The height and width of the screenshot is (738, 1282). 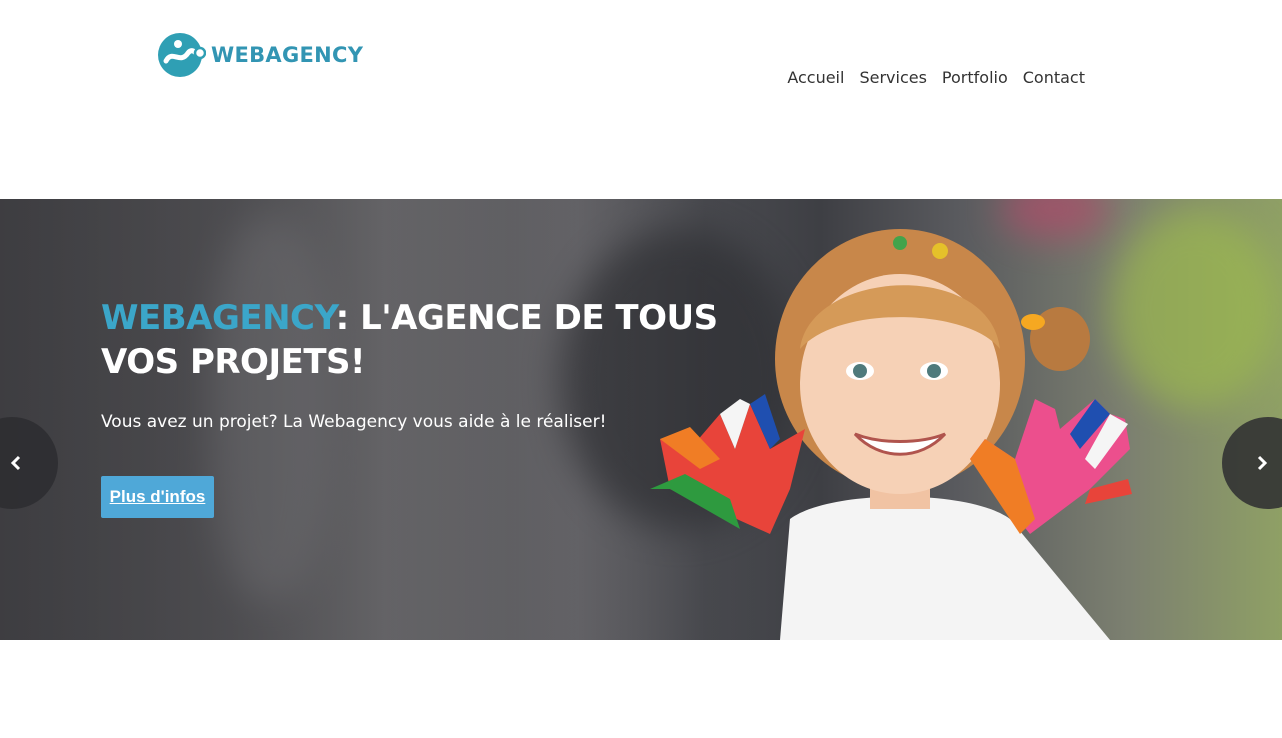 What do you see at coordinates (218, 318) in the screenshot?
I see `hero-title-accent: WEBAGENCY` at bounding box center [218, 318].